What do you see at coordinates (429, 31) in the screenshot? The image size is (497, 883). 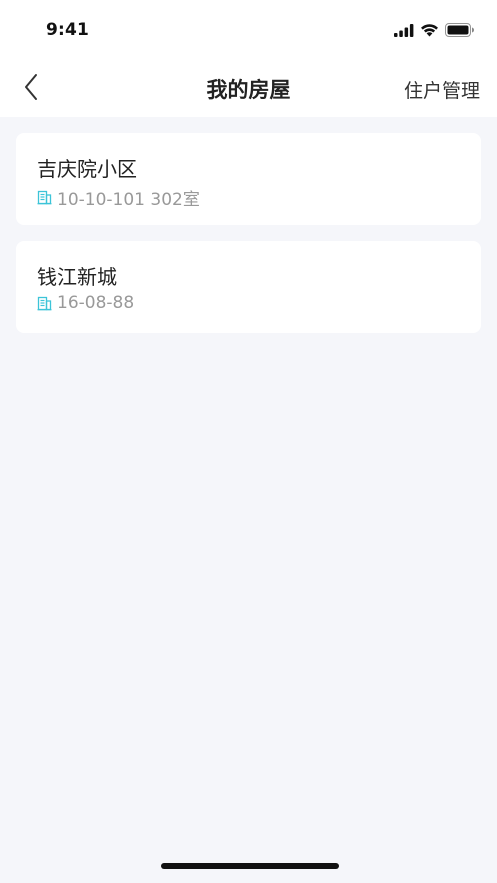 I see `wifi-icon` at bounding box center [429, 31].